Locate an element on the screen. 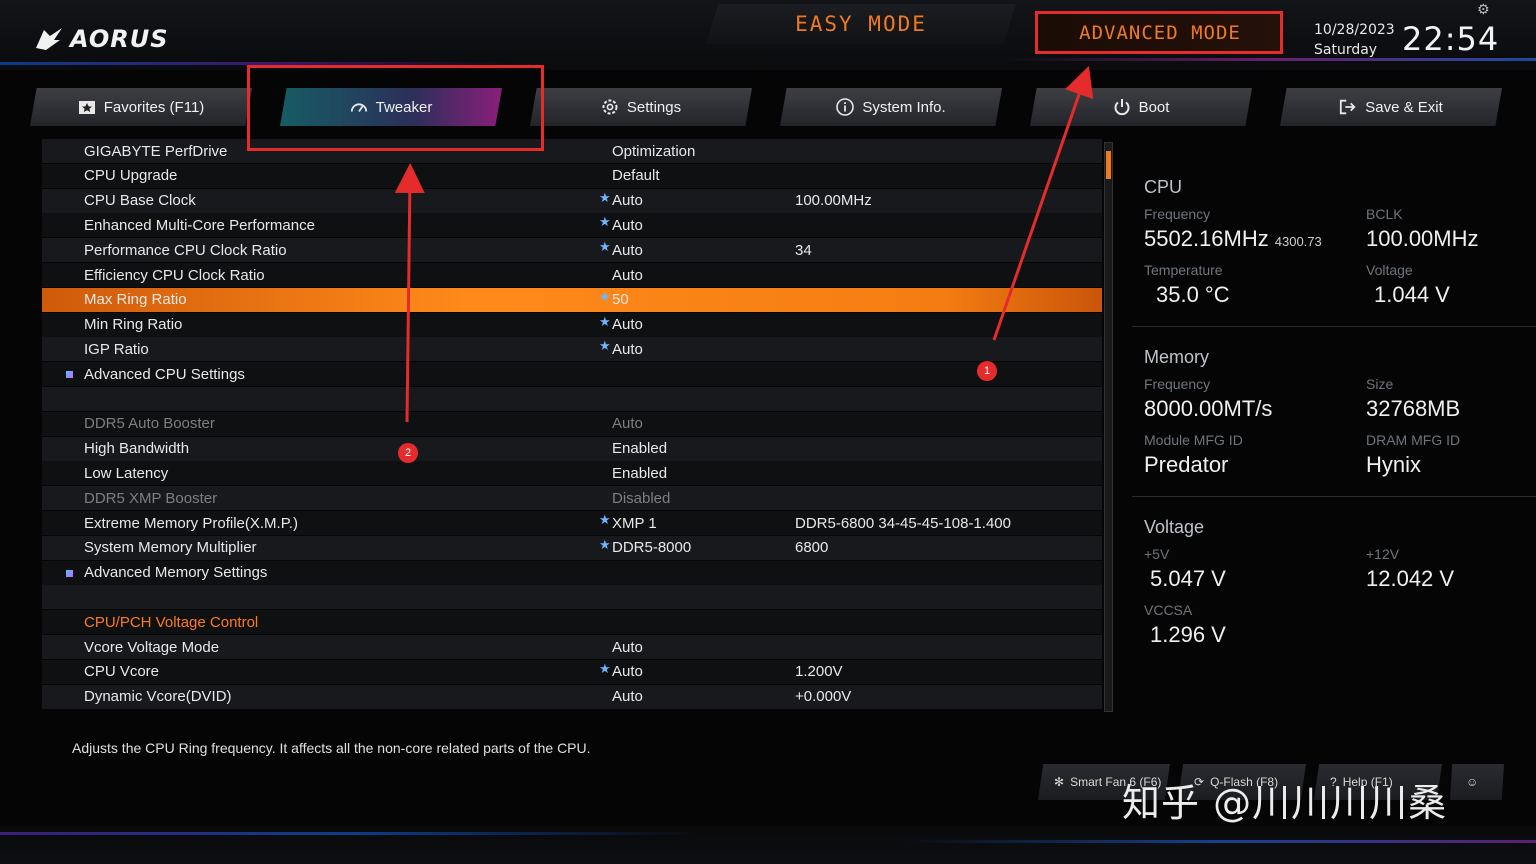 This screenshot has height=864, width=1536. annotation-marker-1: 1 is located at coordinates (987, 371).